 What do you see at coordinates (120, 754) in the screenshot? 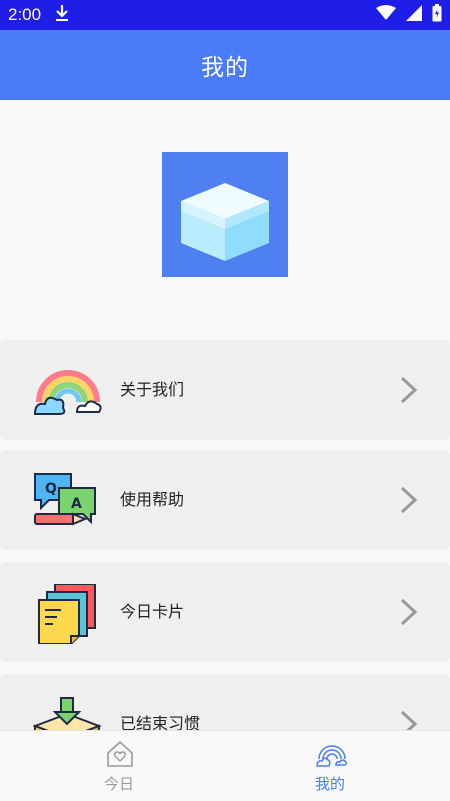
I see `home-heart-icon` at bounding box center [120, 754].